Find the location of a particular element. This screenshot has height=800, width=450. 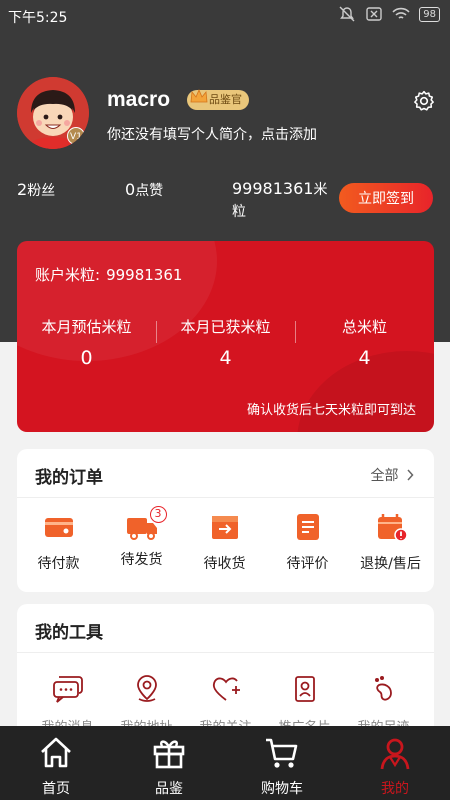

total-points: 总米粒 4 is located at coordinates (364, 342).